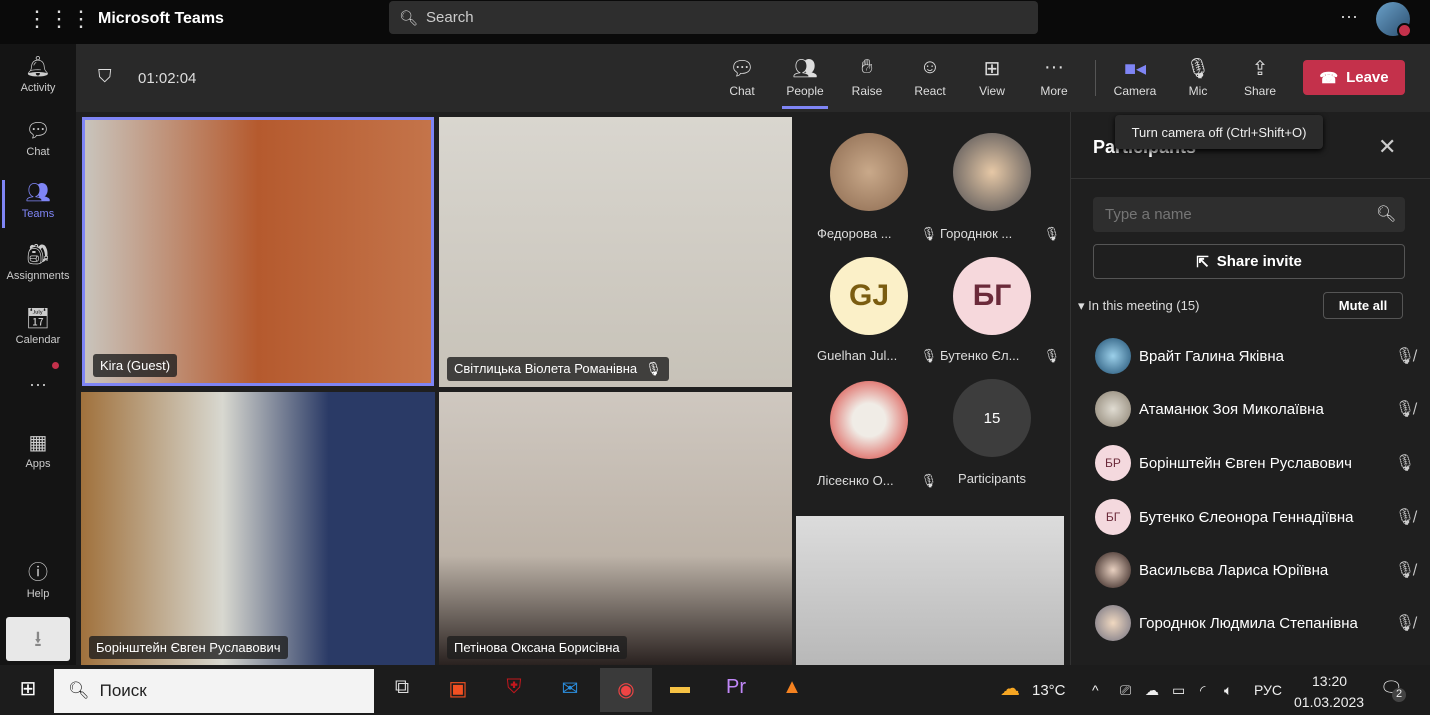 The width and height of the screenshot is (1430, 715). What do you see at coordinates (38, 138) in the screenshot?
I see `rail-item-chat: 💬︎ Chat` at bounding box center [38, 138].